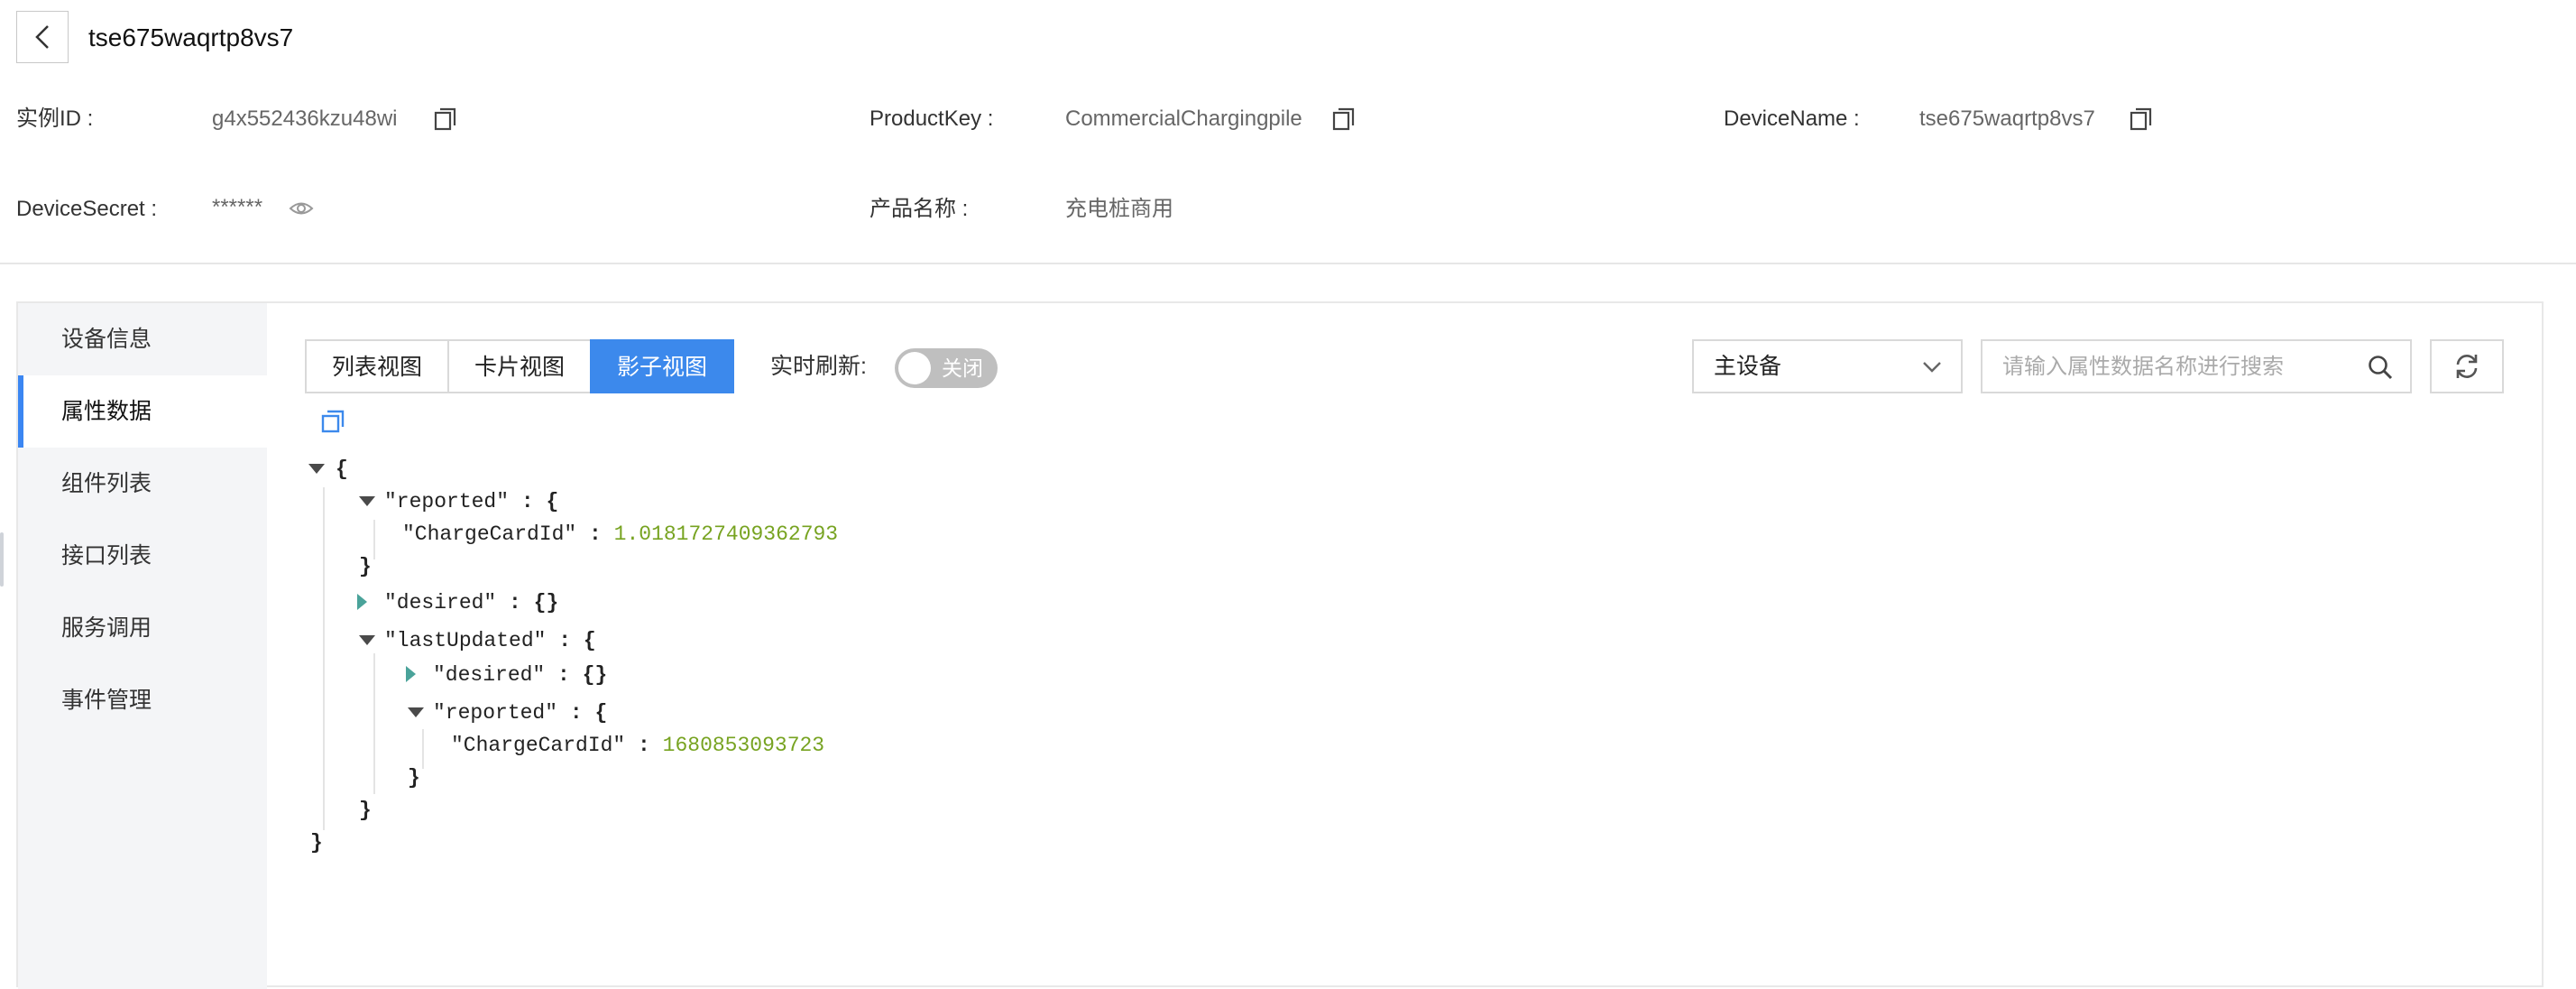  What do you see at coordinates (143, 628) in the screenshot?
I see `sidebar-item-service-call: 服务调用` at bounding box center [143, 628].